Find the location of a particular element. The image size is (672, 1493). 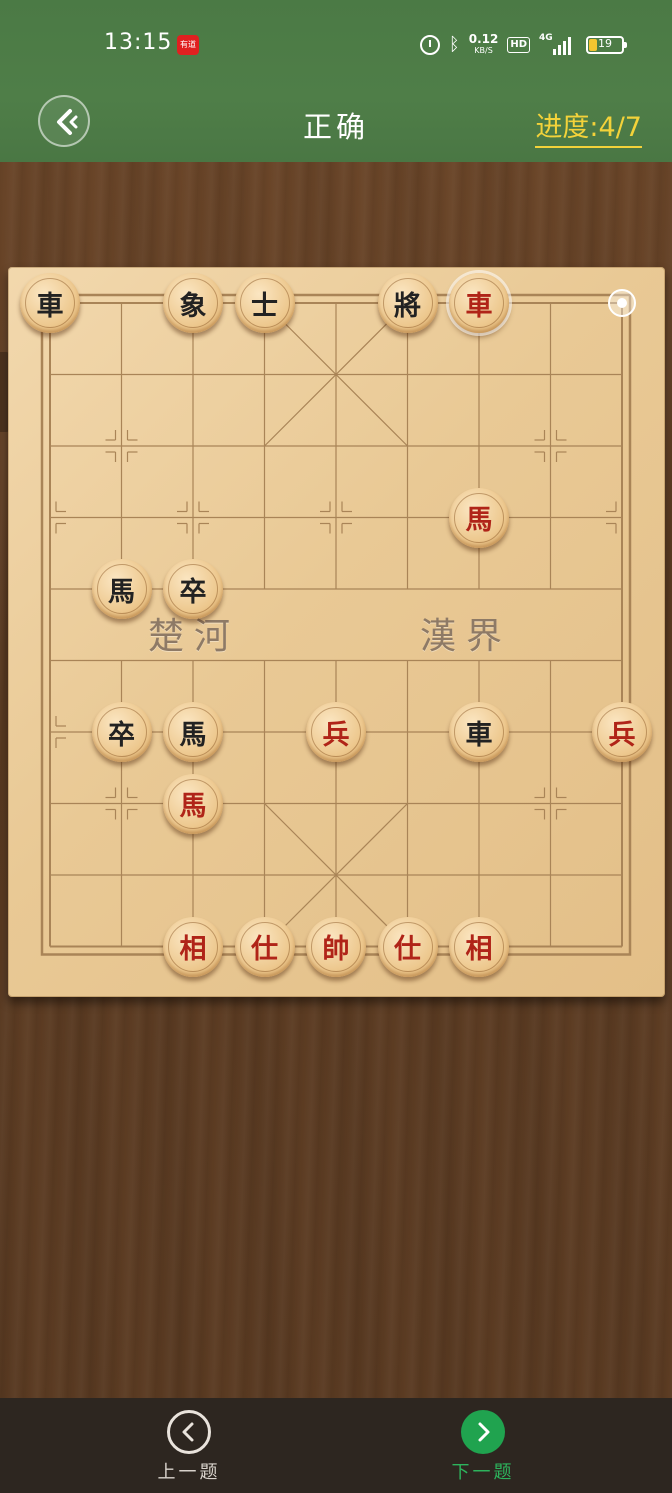

piece-label: 士 is located at coordinates (264, 303).